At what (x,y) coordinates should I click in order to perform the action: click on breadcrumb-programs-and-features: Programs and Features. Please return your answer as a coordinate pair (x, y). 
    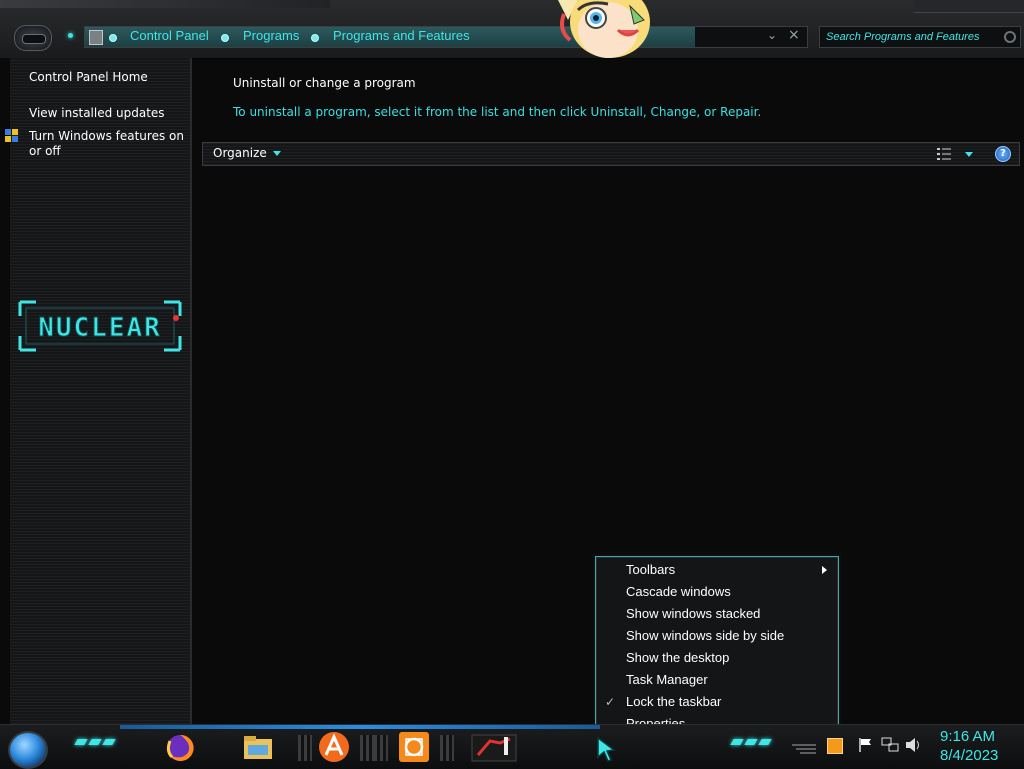
    Looking at the image, I should click on (401, 35).